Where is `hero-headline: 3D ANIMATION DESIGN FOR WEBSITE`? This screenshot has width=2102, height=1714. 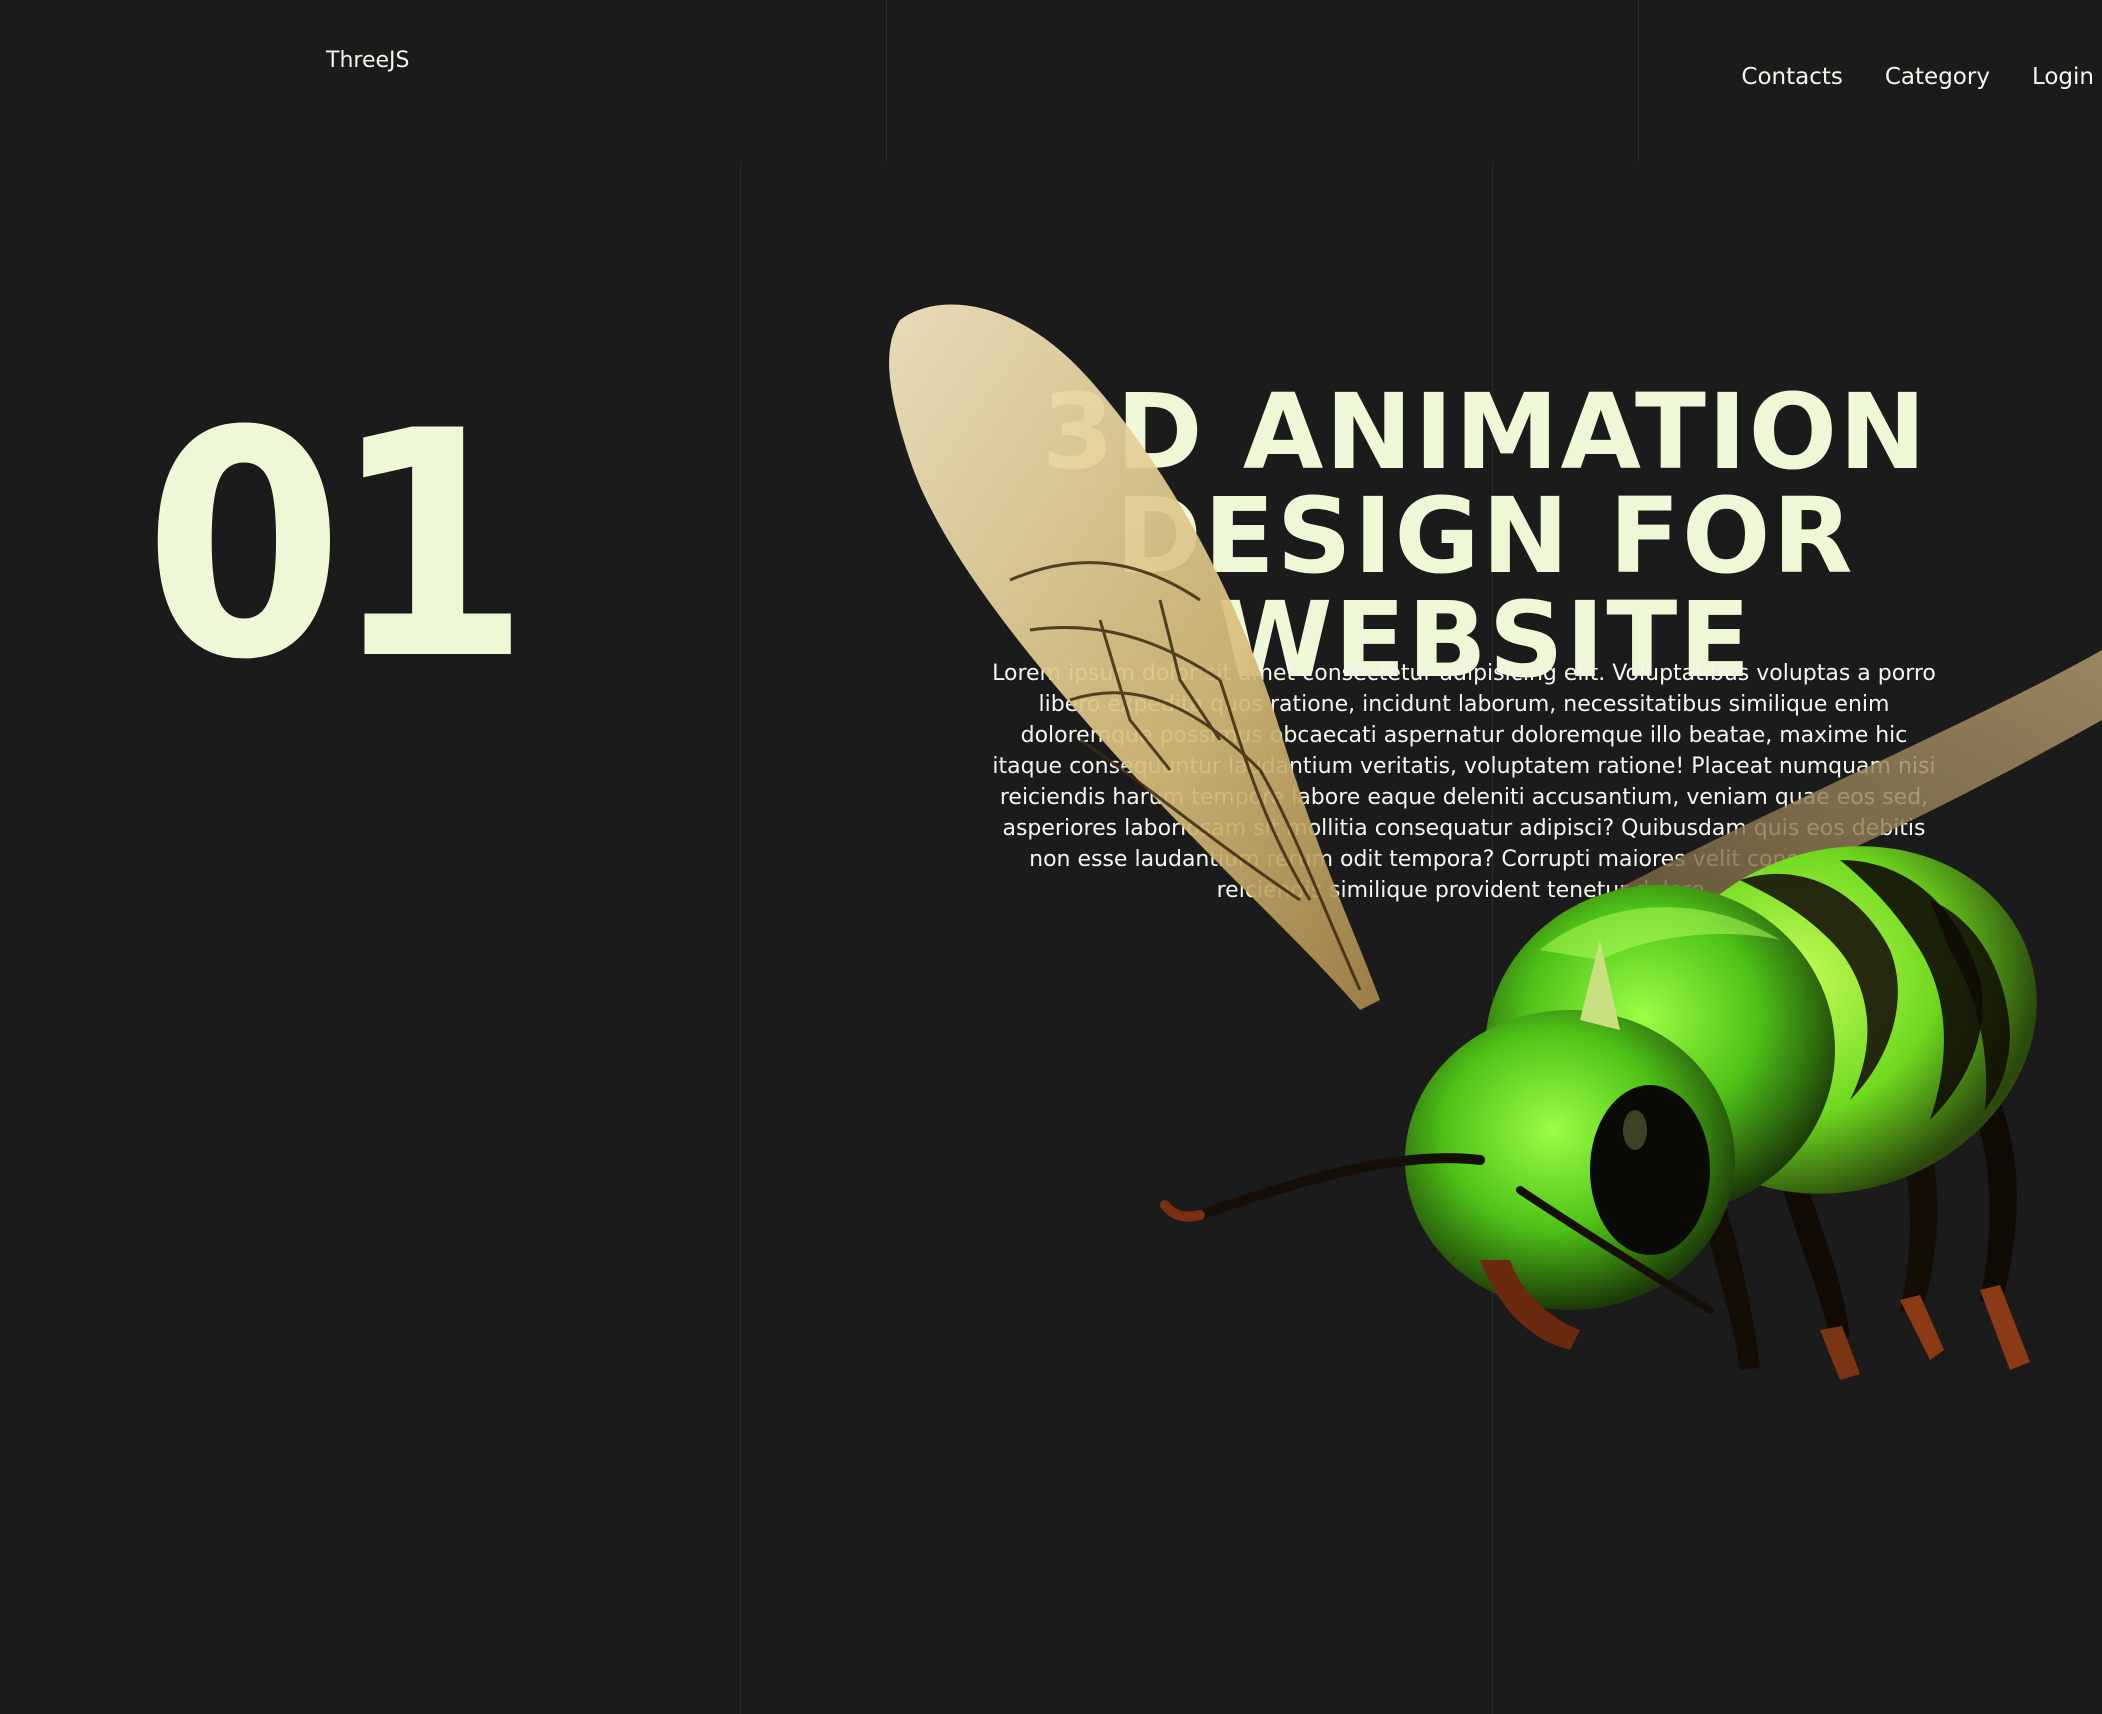 hero-headline: 3D ANIMATION DESIGN FOR WEBSITE is located at coordinates (1485, 536).